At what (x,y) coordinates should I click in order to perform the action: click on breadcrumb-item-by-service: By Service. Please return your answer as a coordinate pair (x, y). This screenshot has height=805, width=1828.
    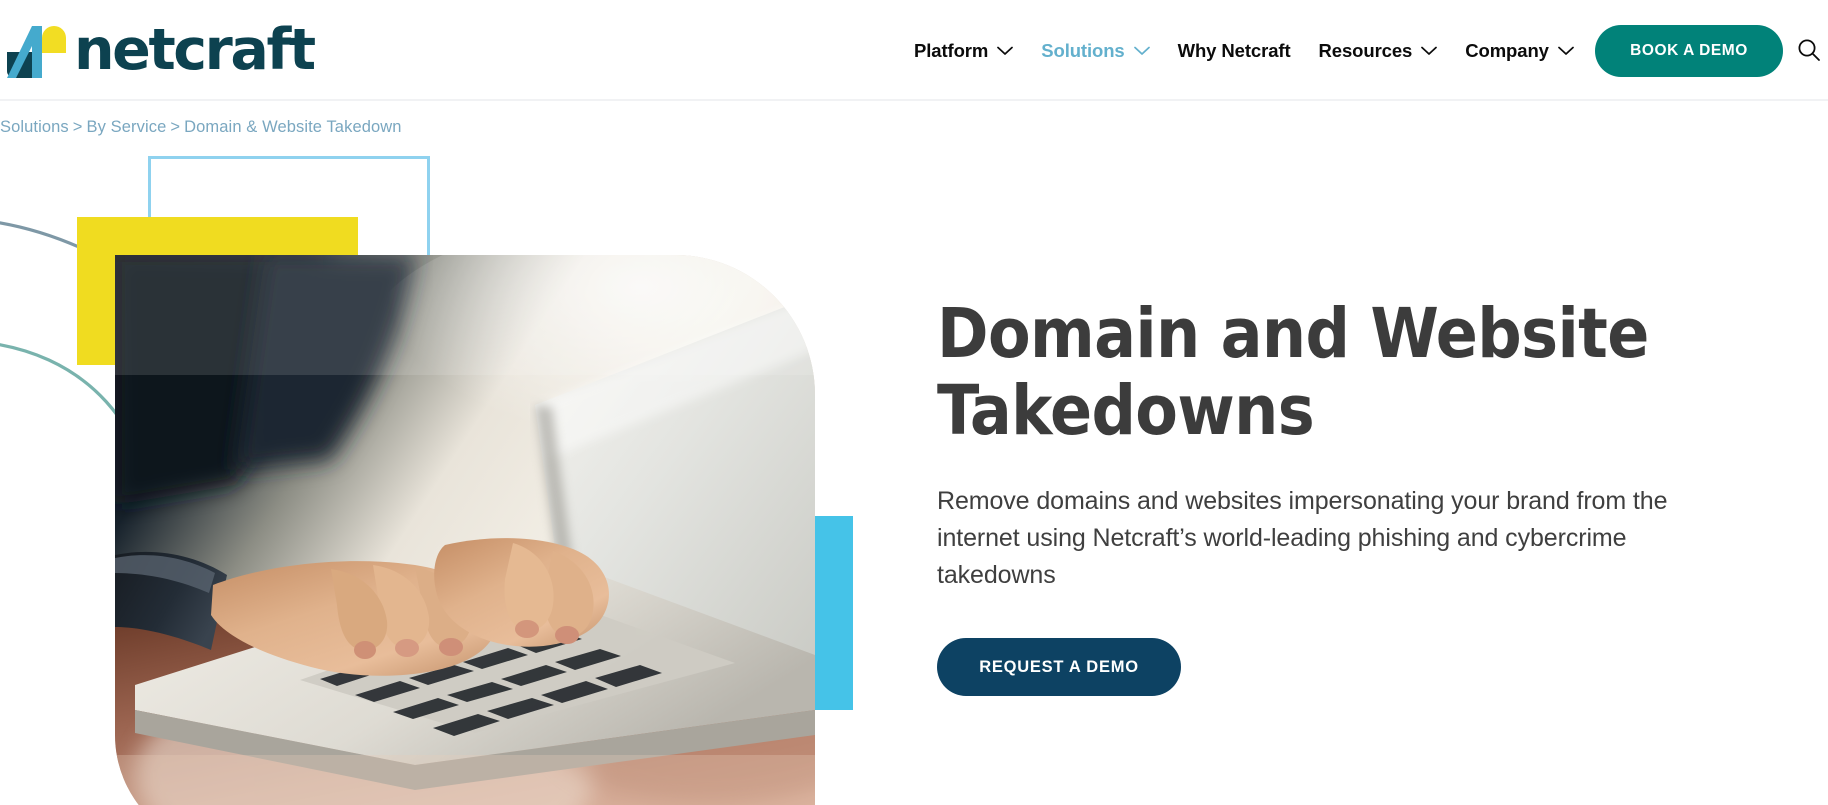
    Looking at the image, I should click on (127, 127).